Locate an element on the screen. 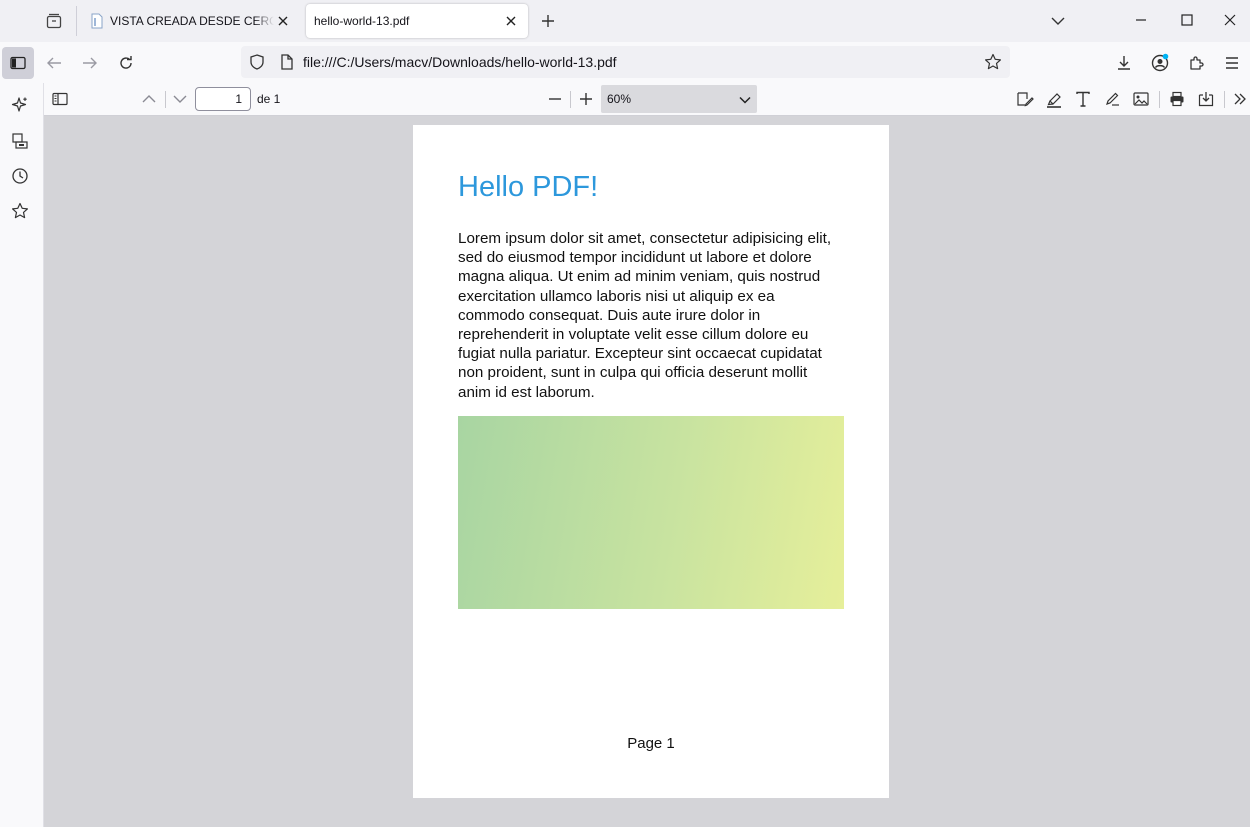 This screenshot has height=827, width=1250. highlight-icon is located at coordinates (1054, 99).